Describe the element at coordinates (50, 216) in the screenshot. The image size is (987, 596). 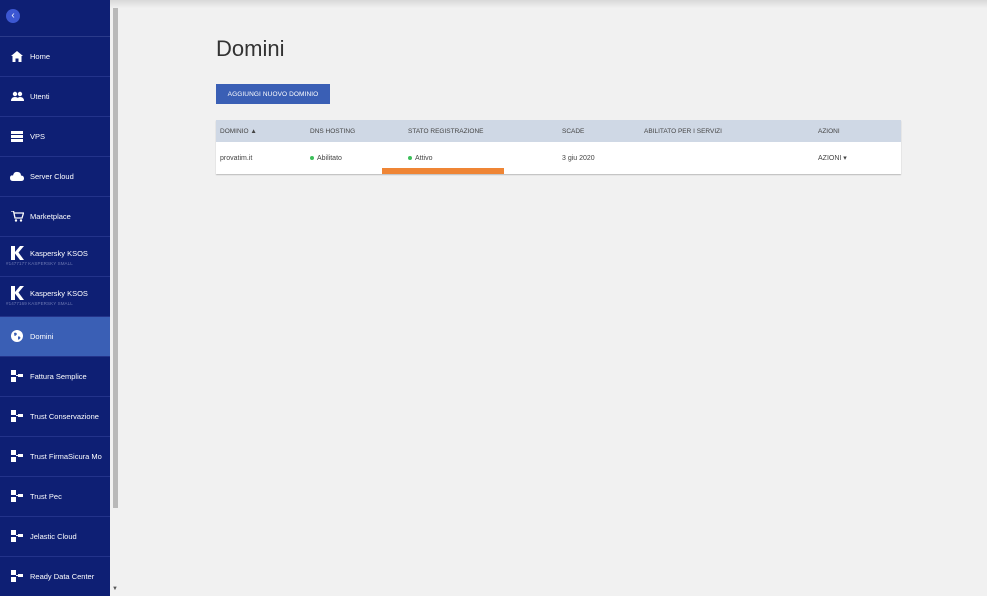
I see `sidebar-item-label: Marketplace` at that location.